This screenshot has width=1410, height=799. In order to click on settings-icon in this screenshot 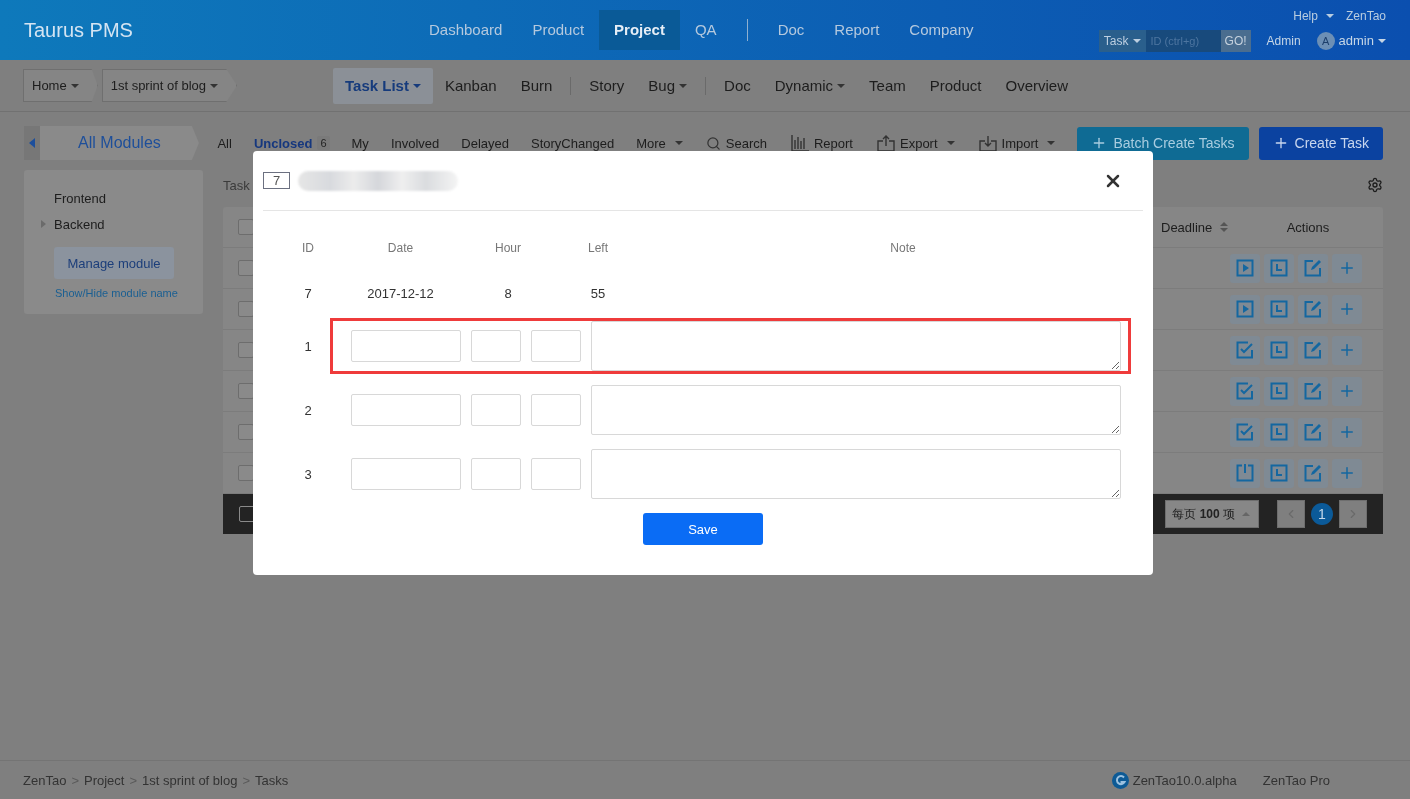, I will do `click(1375, 185)`.